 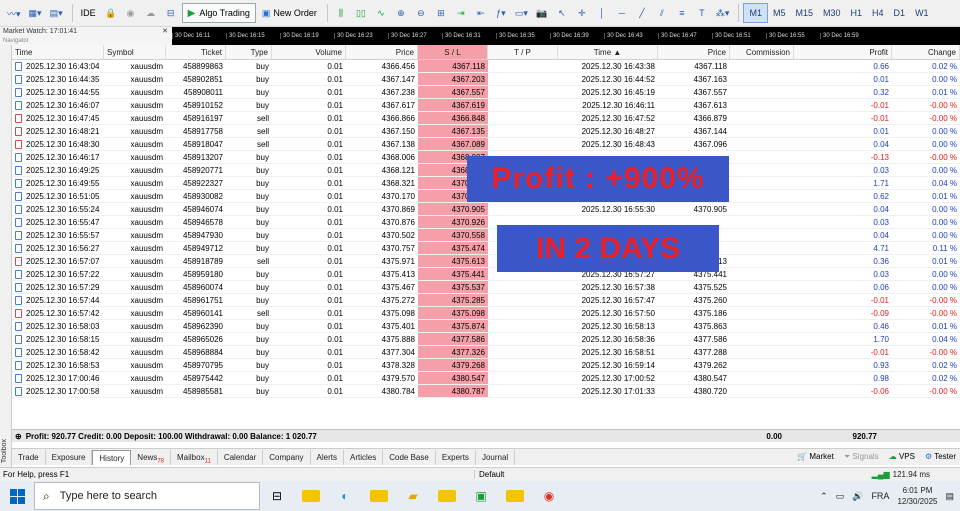 What do you see at coordinates (131, 13) in the screenshot?
I see `signal-icon: ◉` at bounding box center [131, 13].